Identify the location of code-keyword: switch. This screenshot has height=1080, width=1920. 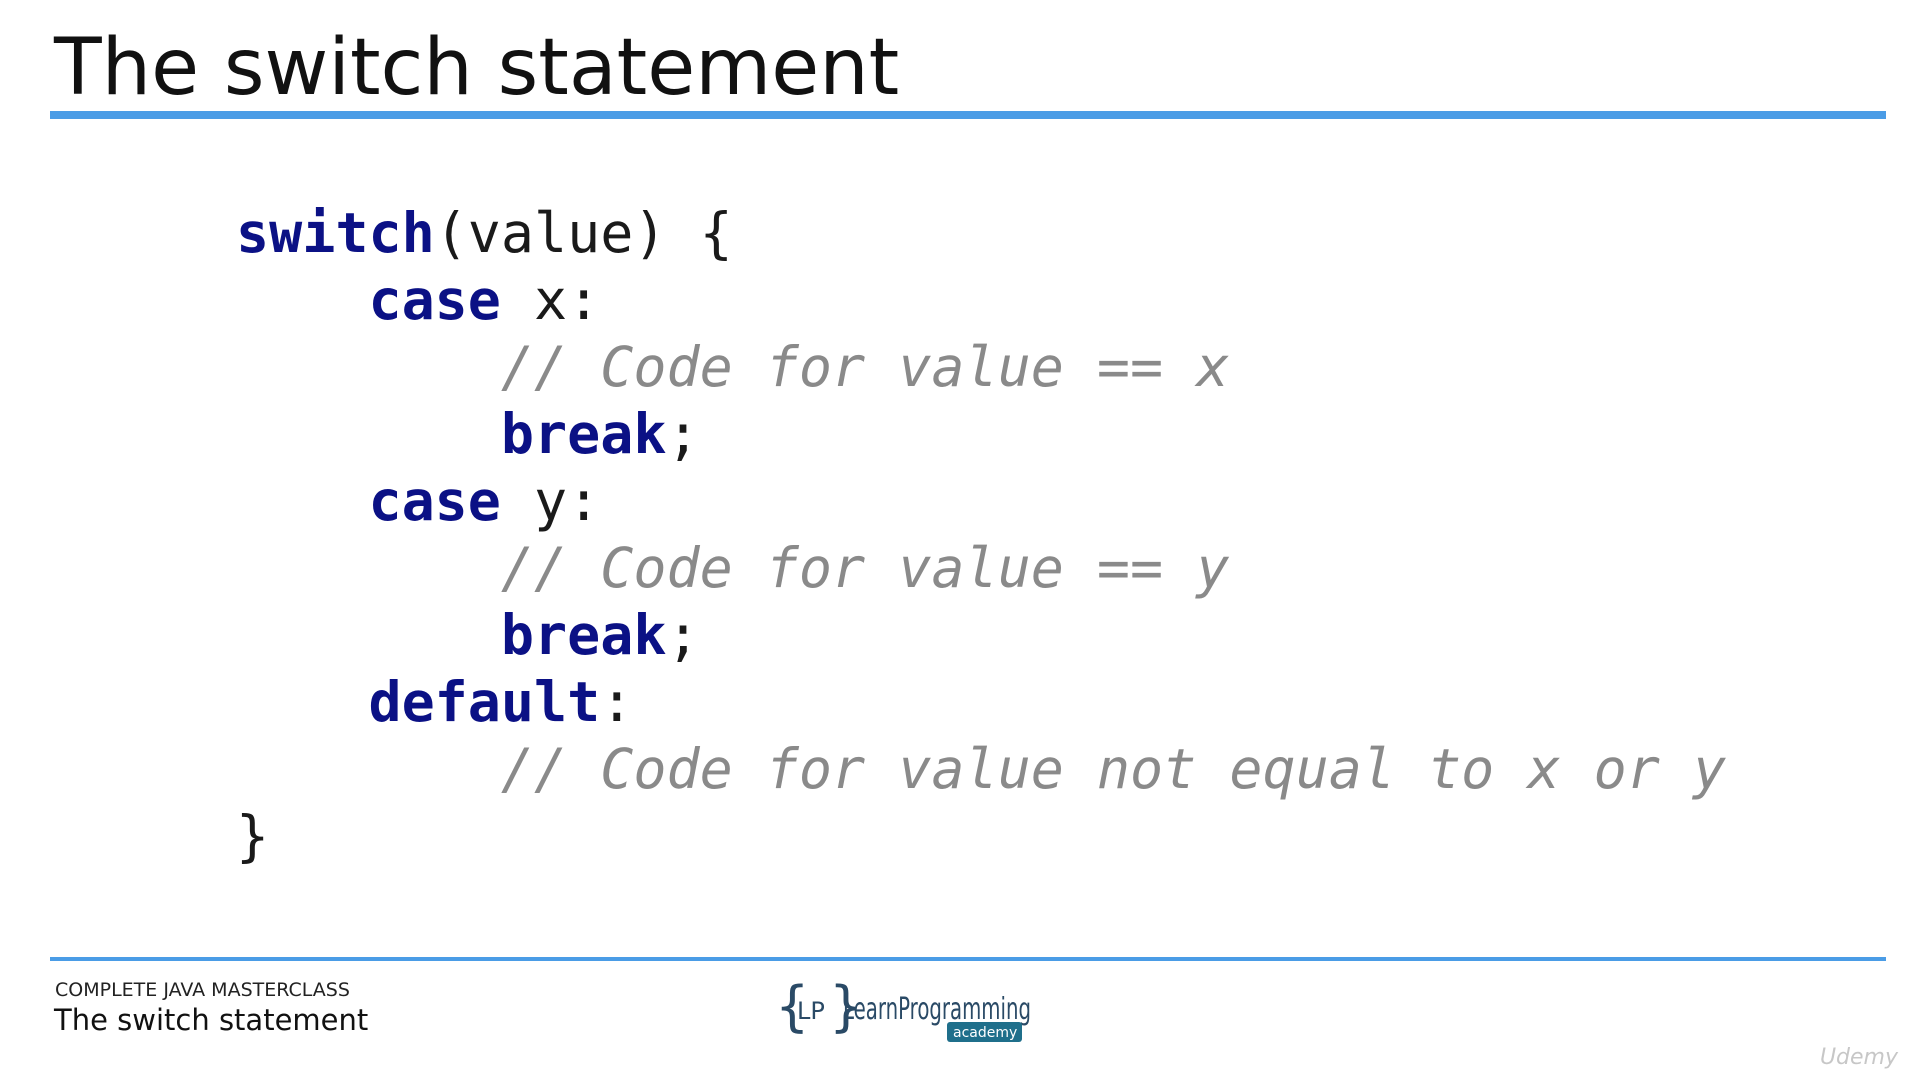
(335, 233).